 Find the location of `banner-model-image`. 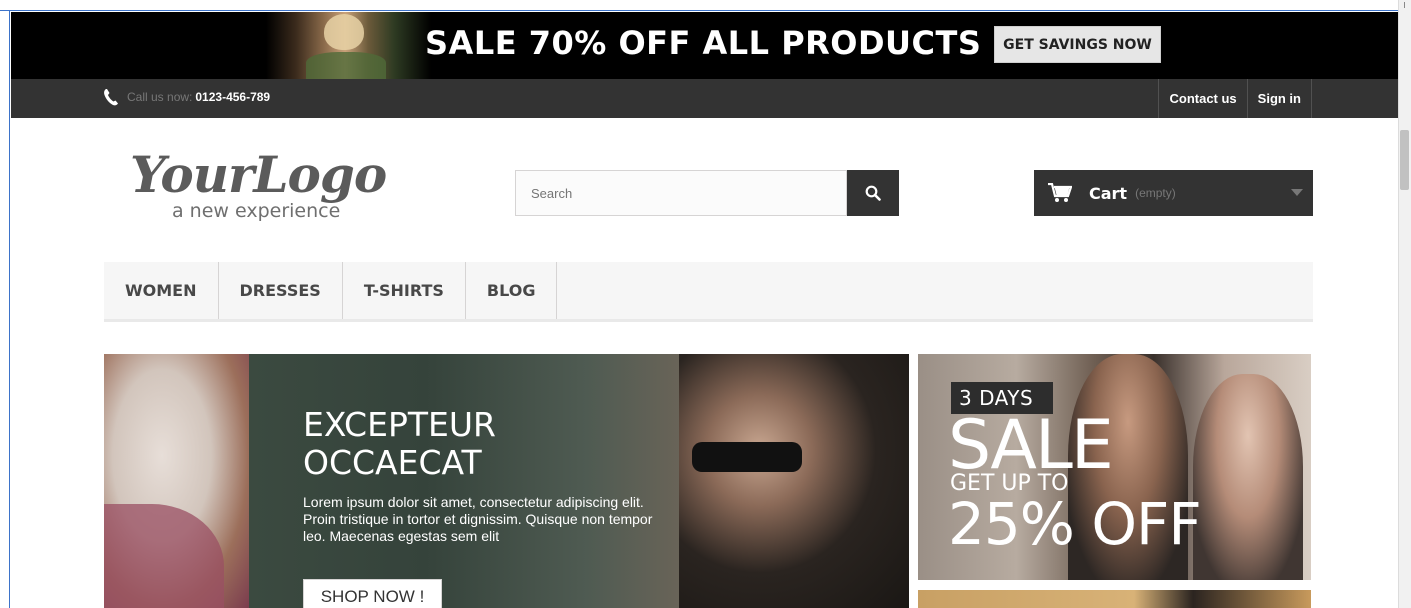

banner-model-image is located at coordinates (348, 45).